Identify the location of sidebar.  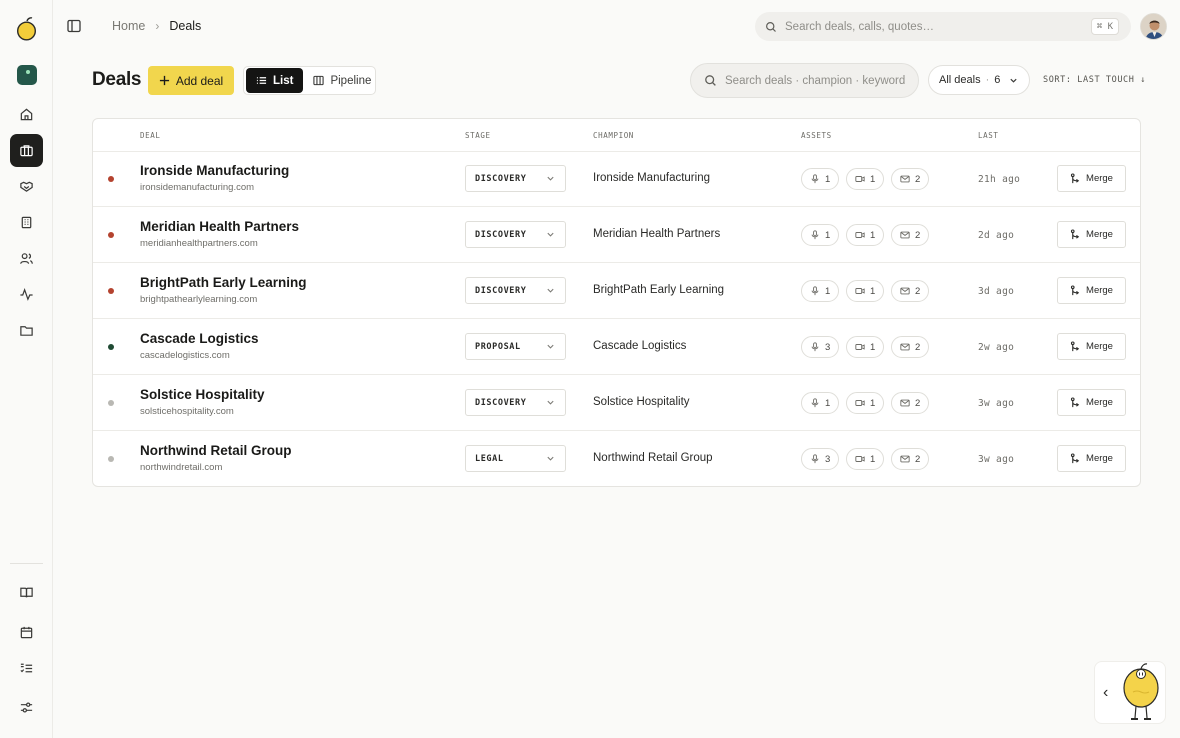
(26, 369).